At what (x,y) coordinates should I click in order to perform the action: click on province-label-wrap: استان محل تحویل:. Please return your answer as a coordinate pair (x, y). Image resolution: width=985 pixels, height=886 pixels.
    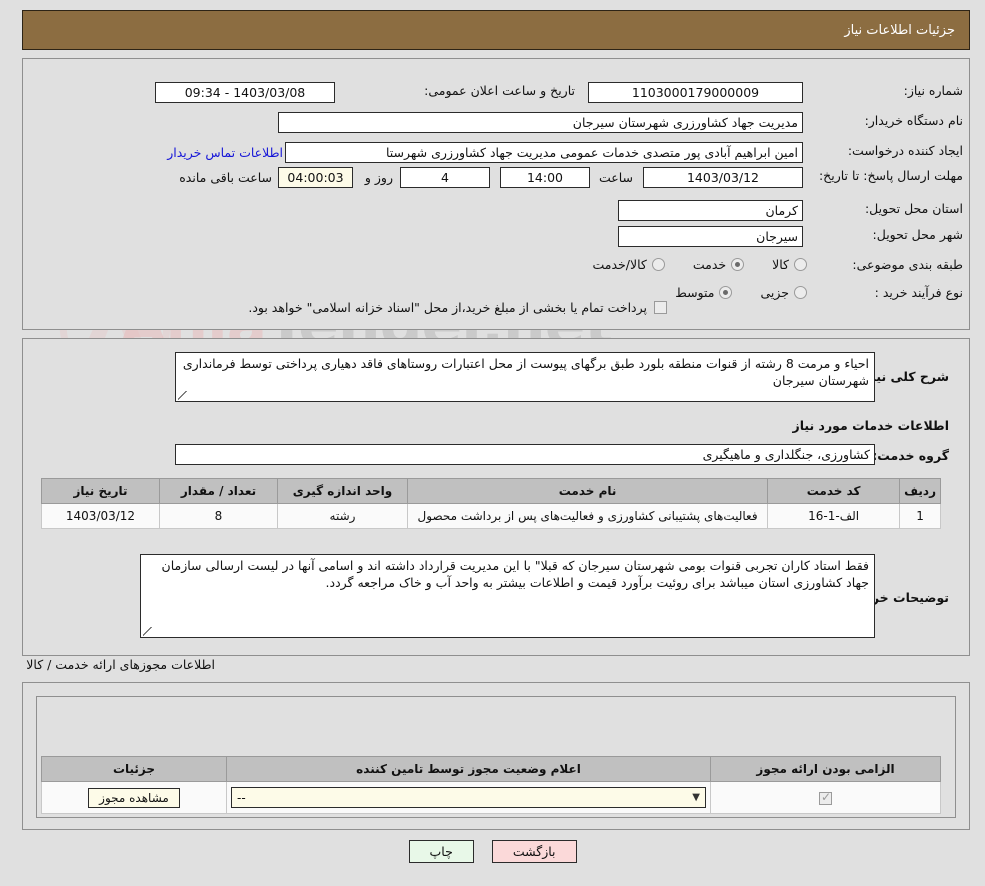
    Looking at the image, I should click on (914, 208).